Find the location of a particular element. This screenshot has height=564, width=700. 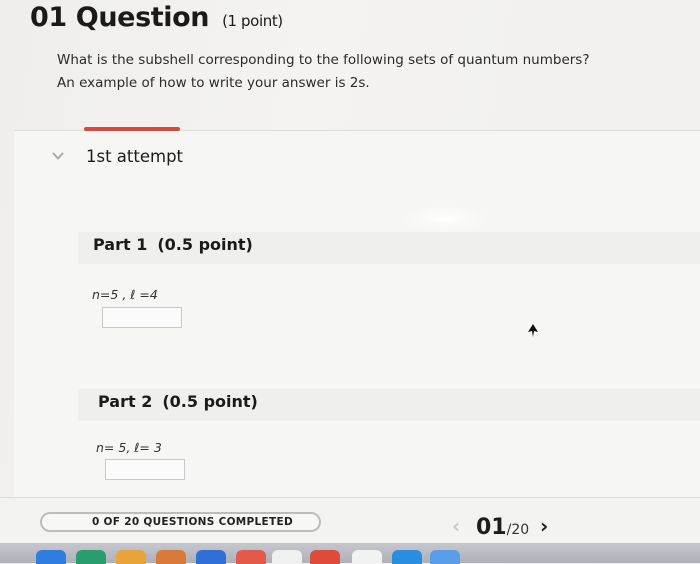

question-title: 01 Question (1 point) is located at coordinates (156, 17).